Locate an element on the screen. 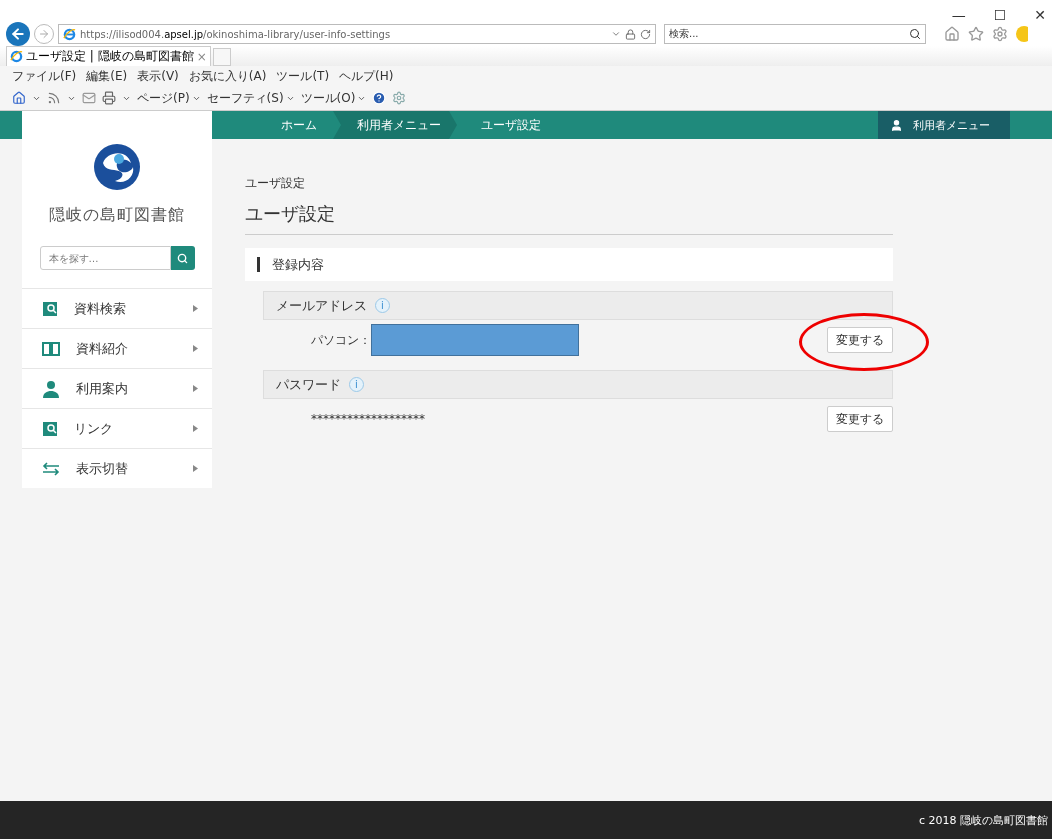  menu-item: ファイル(F) is located at coordinates (44, 76).